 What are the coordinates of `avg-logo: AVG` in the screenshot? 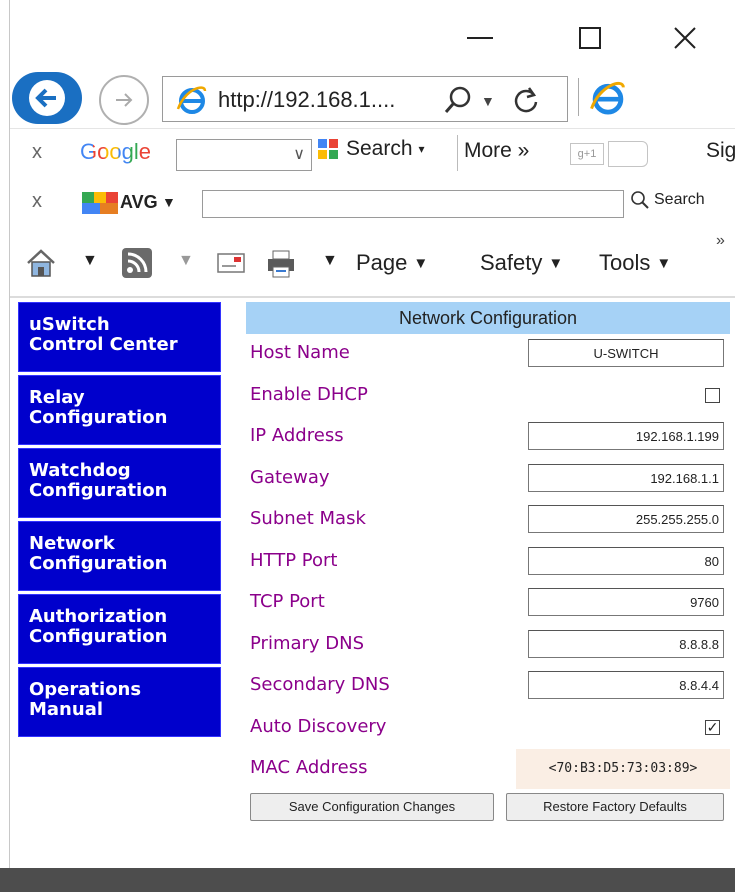 It's located at (139, 202).